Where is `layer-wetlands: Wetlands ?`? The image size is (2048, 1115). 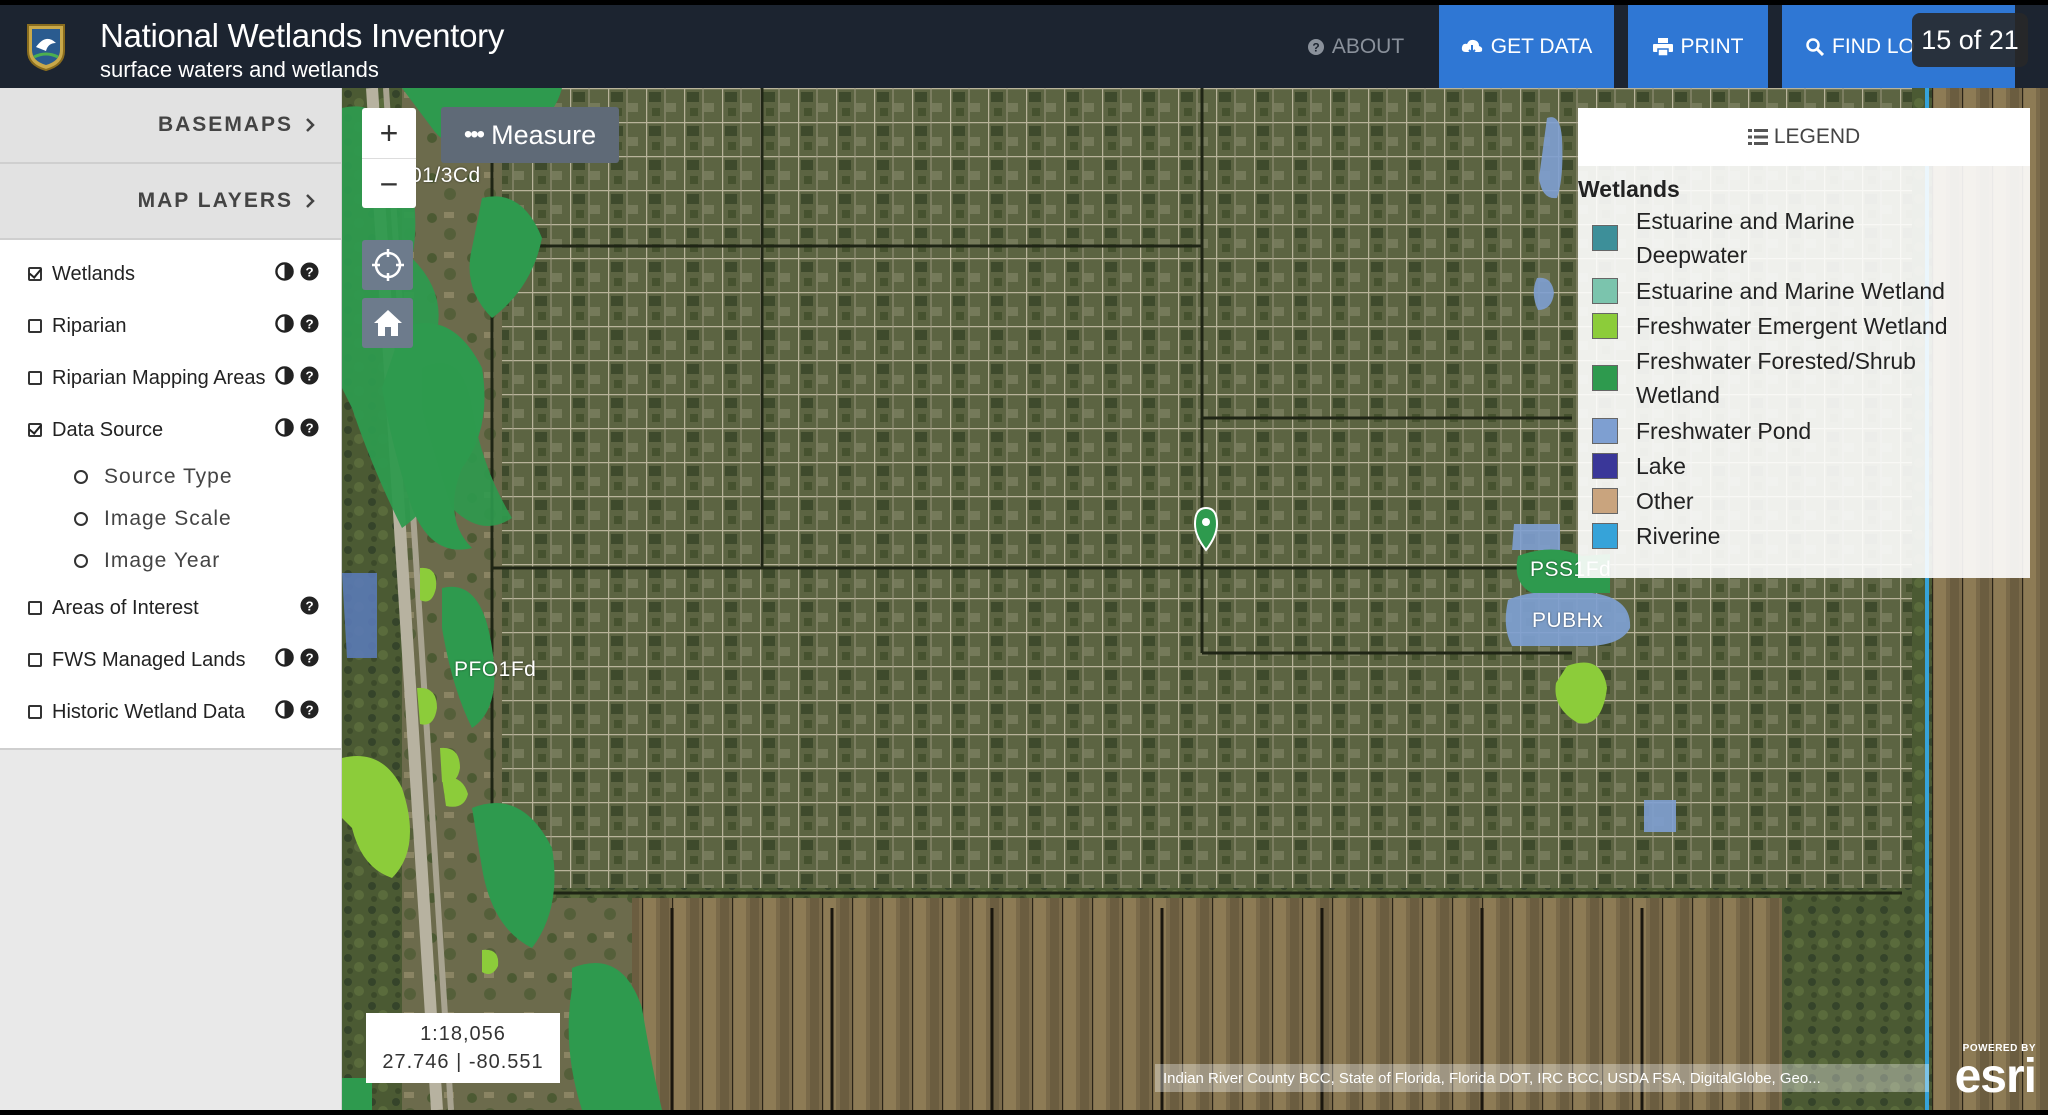 layer-wetlands: Wetlands ? is located at coordinates (170, 274).